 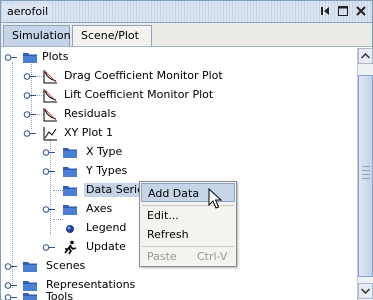 What do you see at coordinates (55, 56) in the screenshot?
I see `tree-item-label: Plots` at bounding box center [55, 56].